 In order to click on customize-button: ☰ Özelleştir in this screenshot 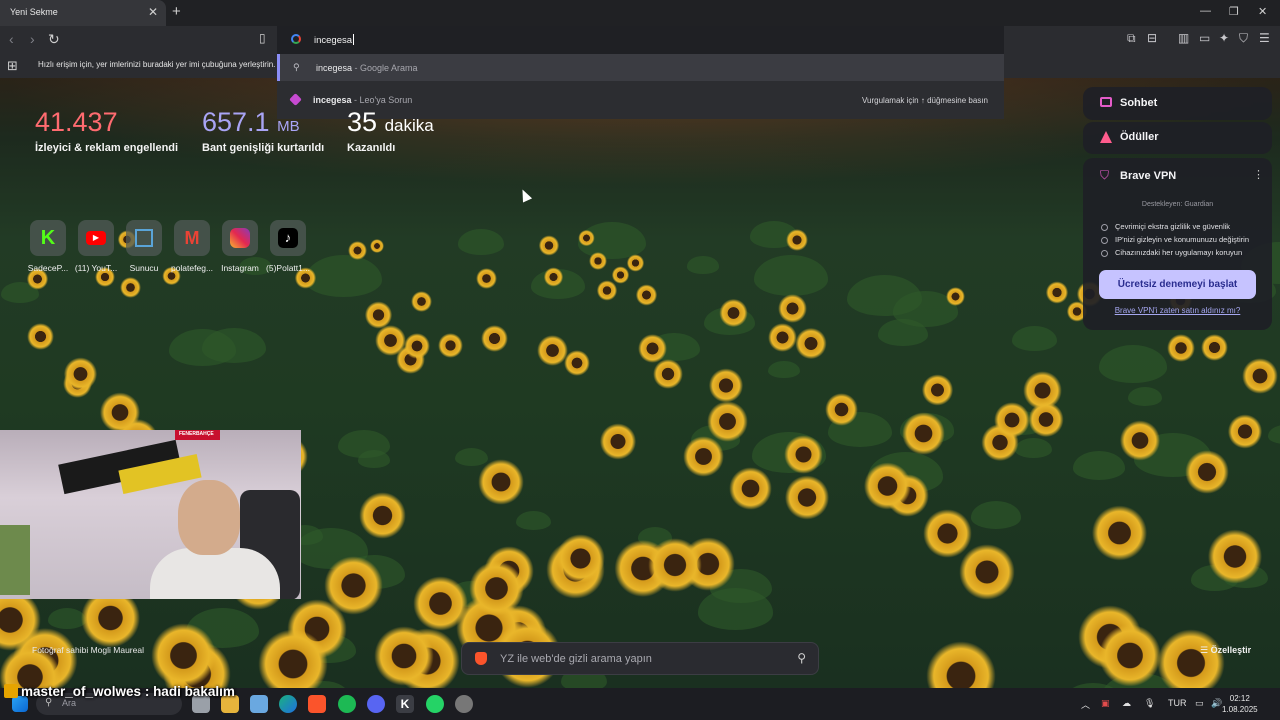, I will do `click(1225, 650)`.